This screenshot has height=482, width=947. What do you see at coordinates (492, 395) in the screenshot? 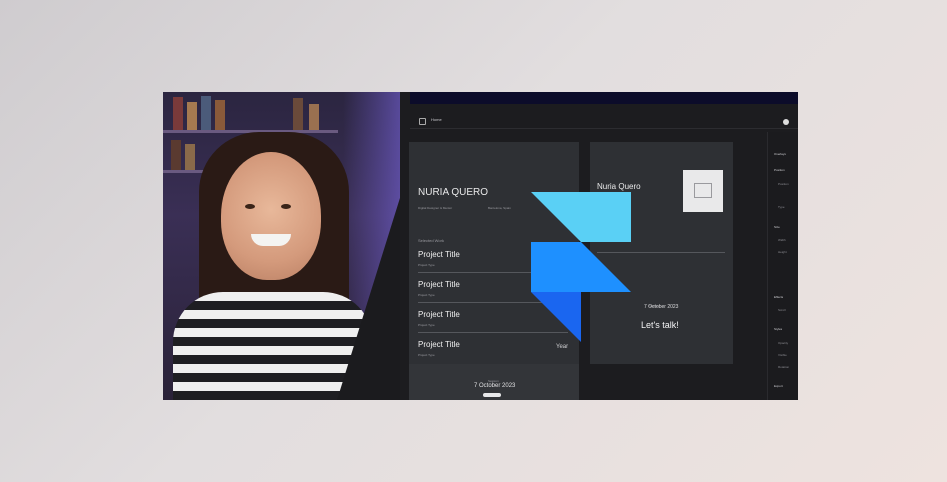
I see `book-button` at bounding box center [492, 395].